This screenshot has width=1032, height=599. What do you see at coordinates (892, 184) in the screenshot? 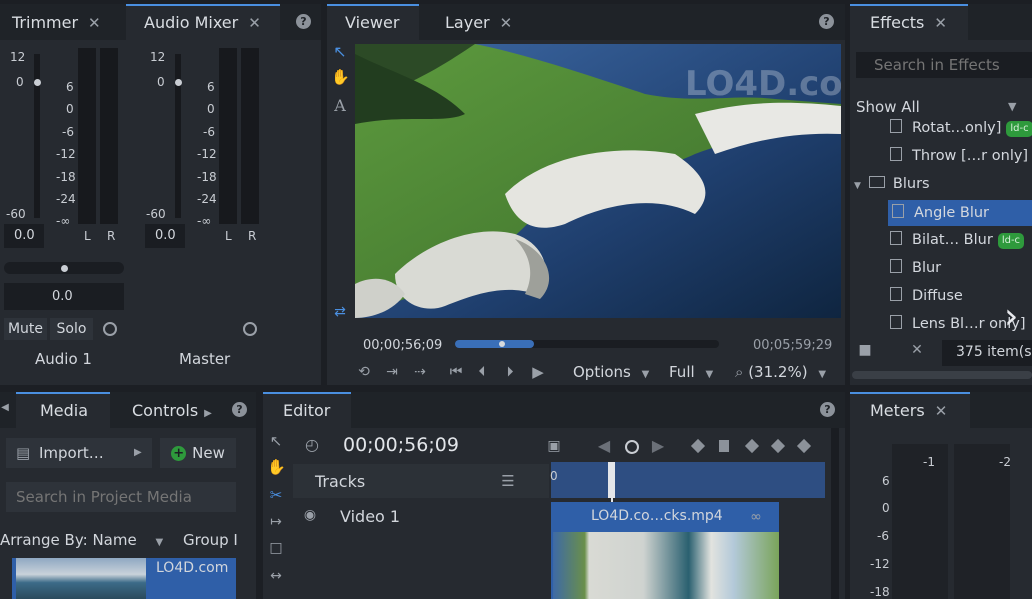
I see `effect-folder-blurs: ▼ Blurs` at bounding box center [892, 184].